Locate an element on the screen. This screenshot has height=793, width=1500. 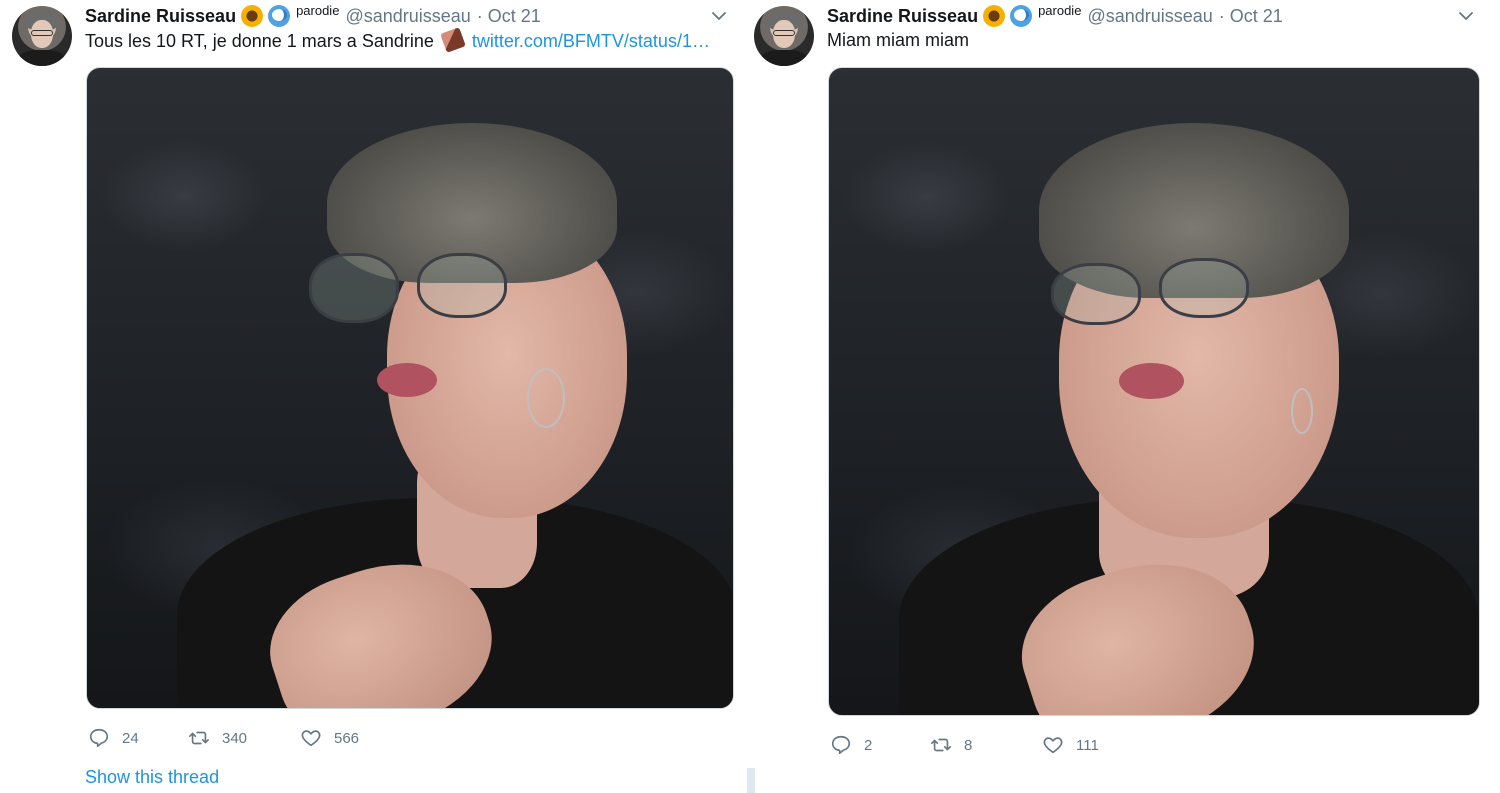
like-button: 111 is located at coordinates (1098, 745).